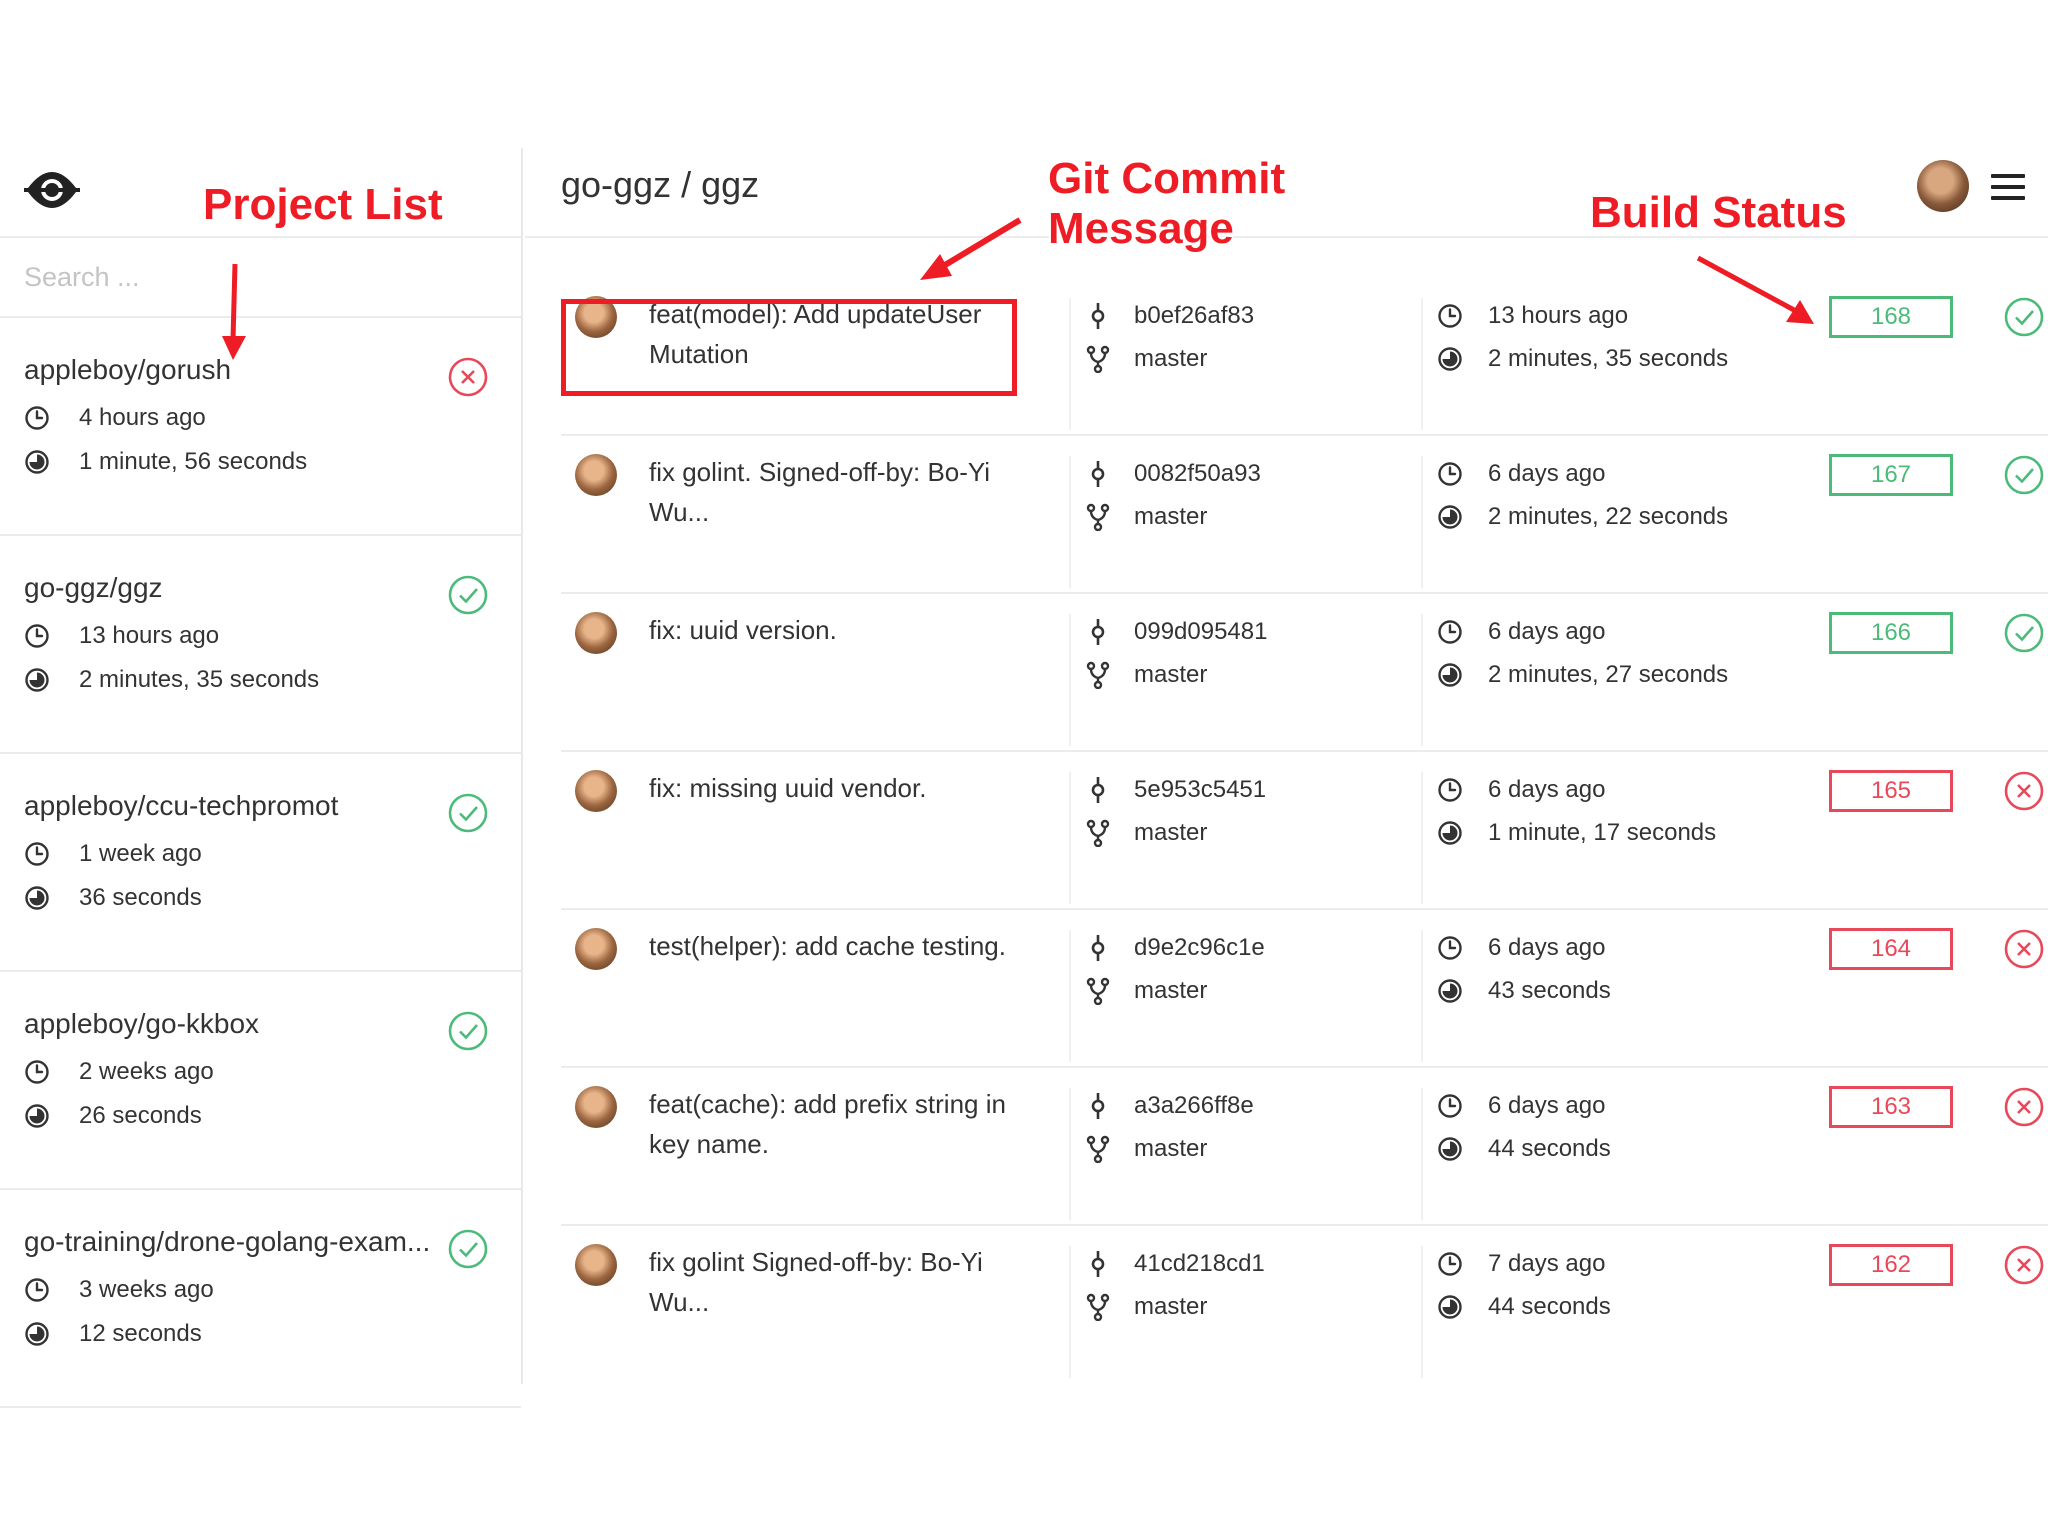  Describe the element at coordinates (1891, 633) in the screenshot. I see `build-number-badge: 166` at that location.